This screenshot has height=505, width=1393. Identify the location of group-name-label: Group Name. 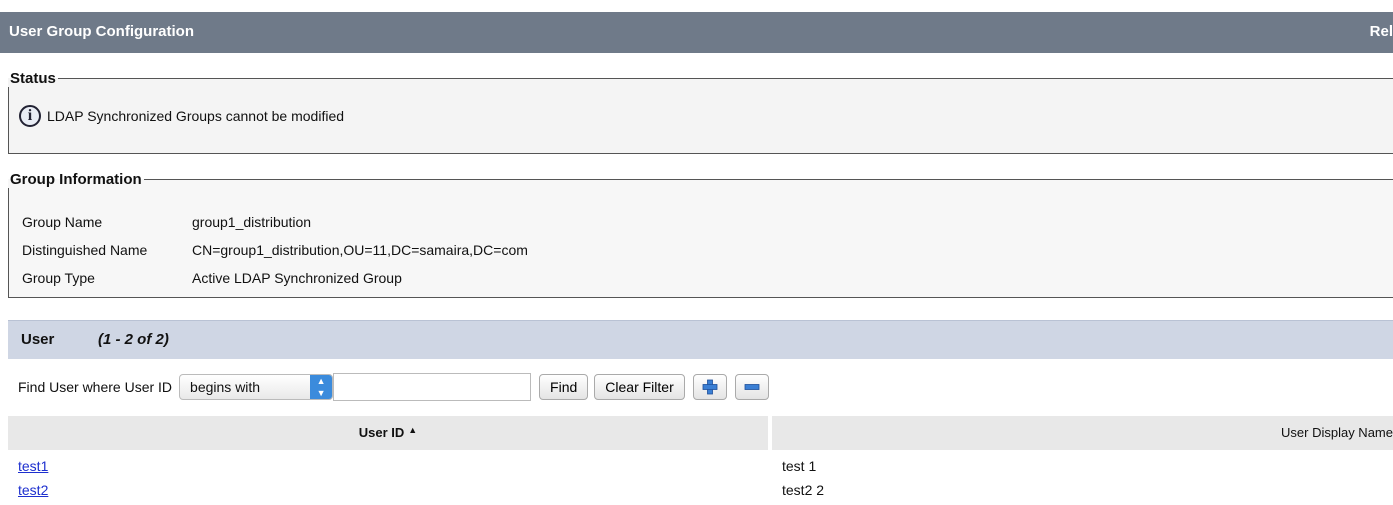
(62, 222).